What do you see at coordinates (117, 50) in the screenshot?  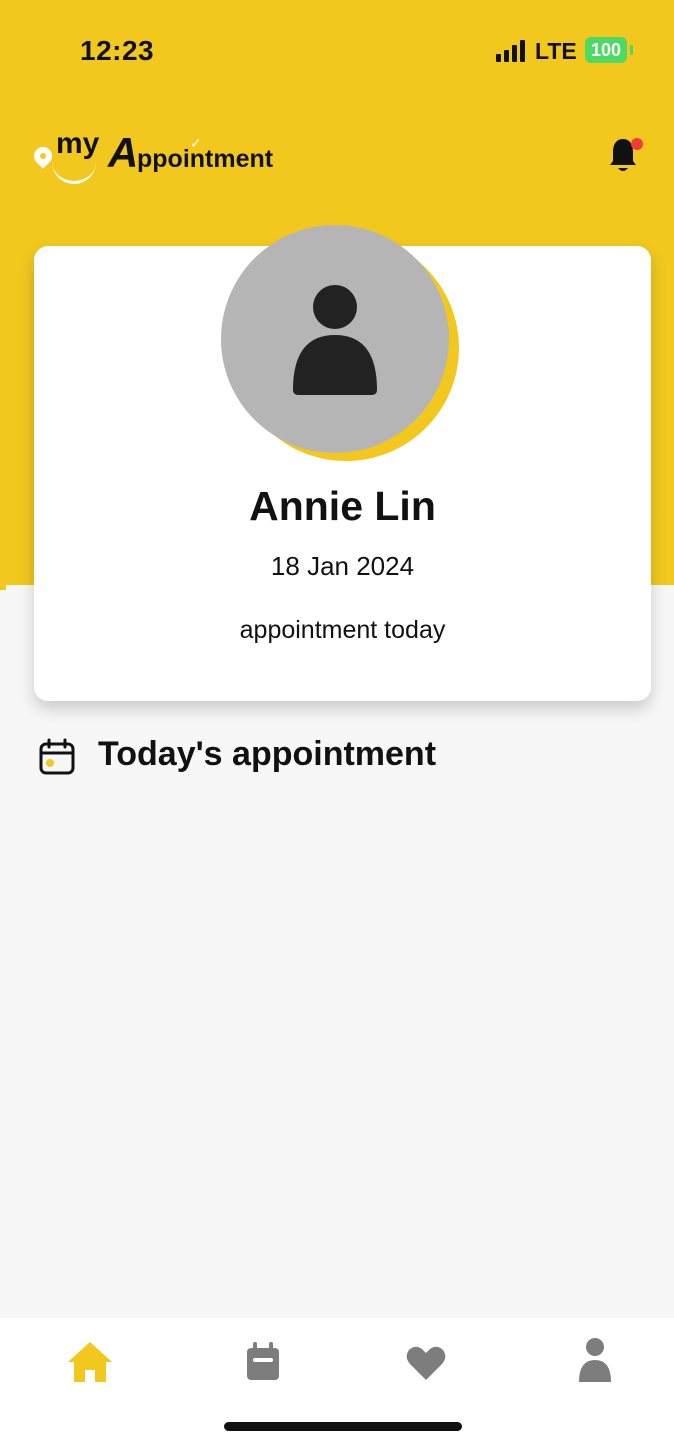 I see `status-time: 12:23` at bounding box center [117, 50].